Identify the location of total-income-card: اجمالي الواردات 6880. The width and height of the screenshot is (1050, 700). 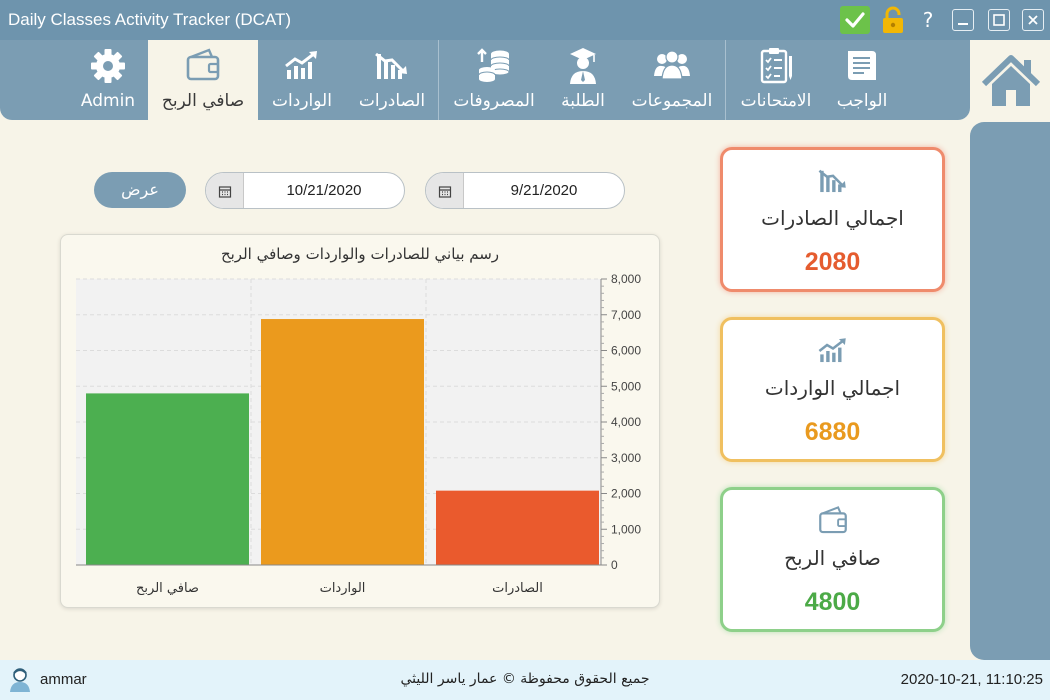
(832, 389).